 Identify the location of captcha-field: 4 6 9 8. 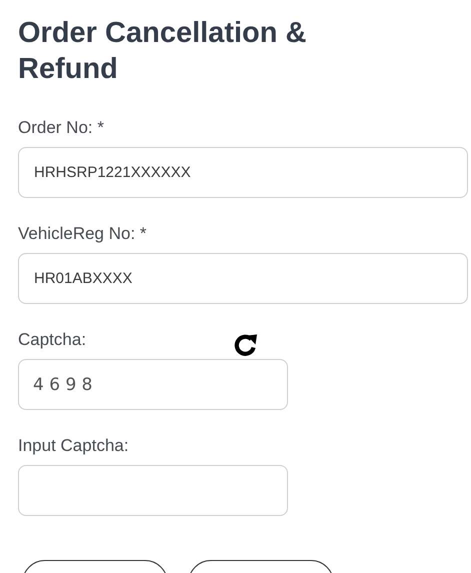
(153, 384).